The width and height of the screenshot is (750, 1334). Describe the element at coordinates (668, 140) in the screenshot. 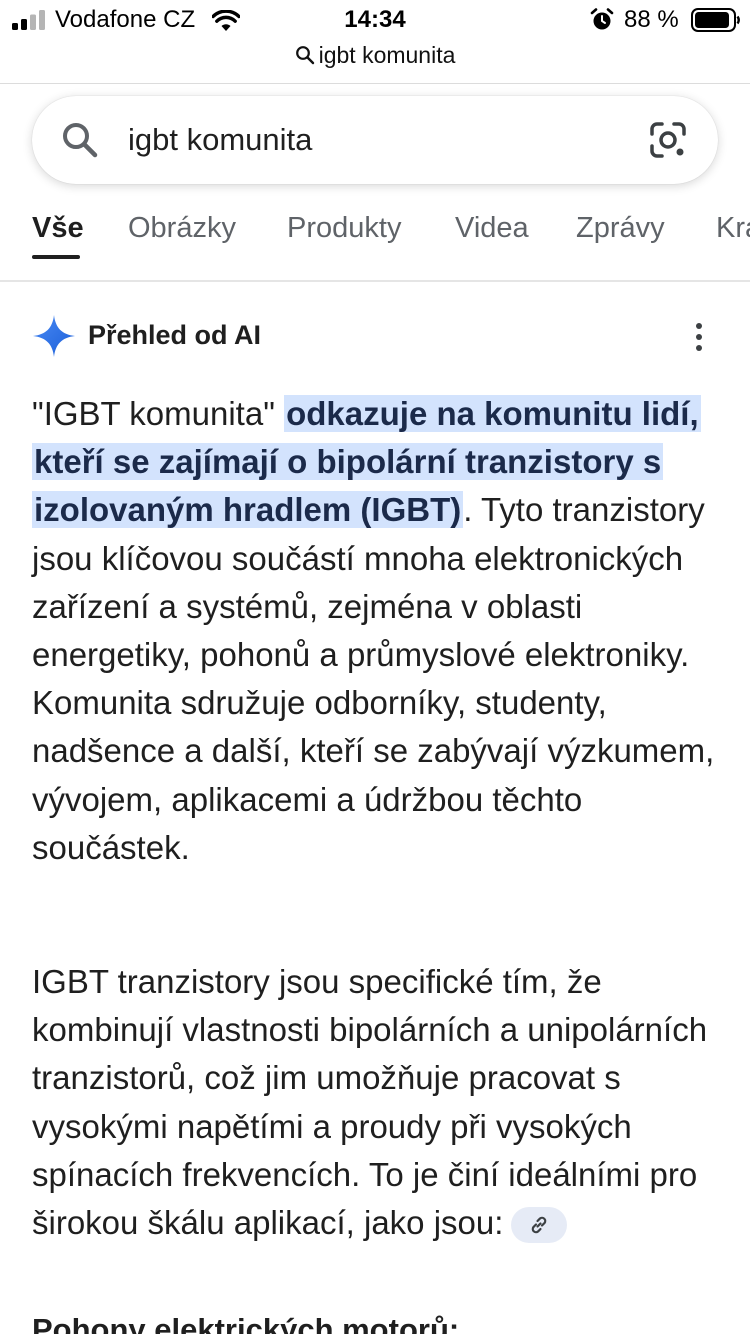

I see `lens-camera-icon` at that location.